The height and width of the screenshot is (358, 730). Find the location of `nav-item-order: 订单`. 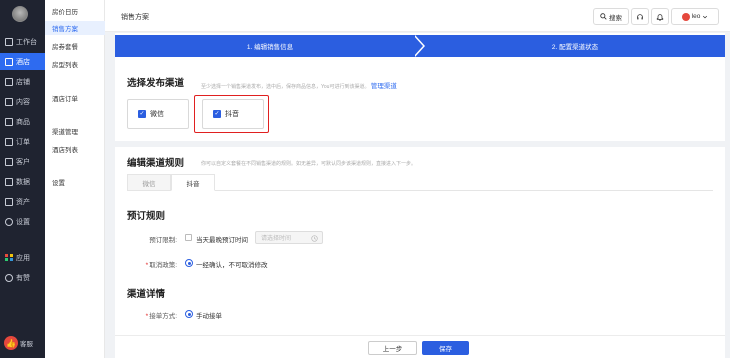

nav-item-order: 订单 is located at coordinates (22, 141).